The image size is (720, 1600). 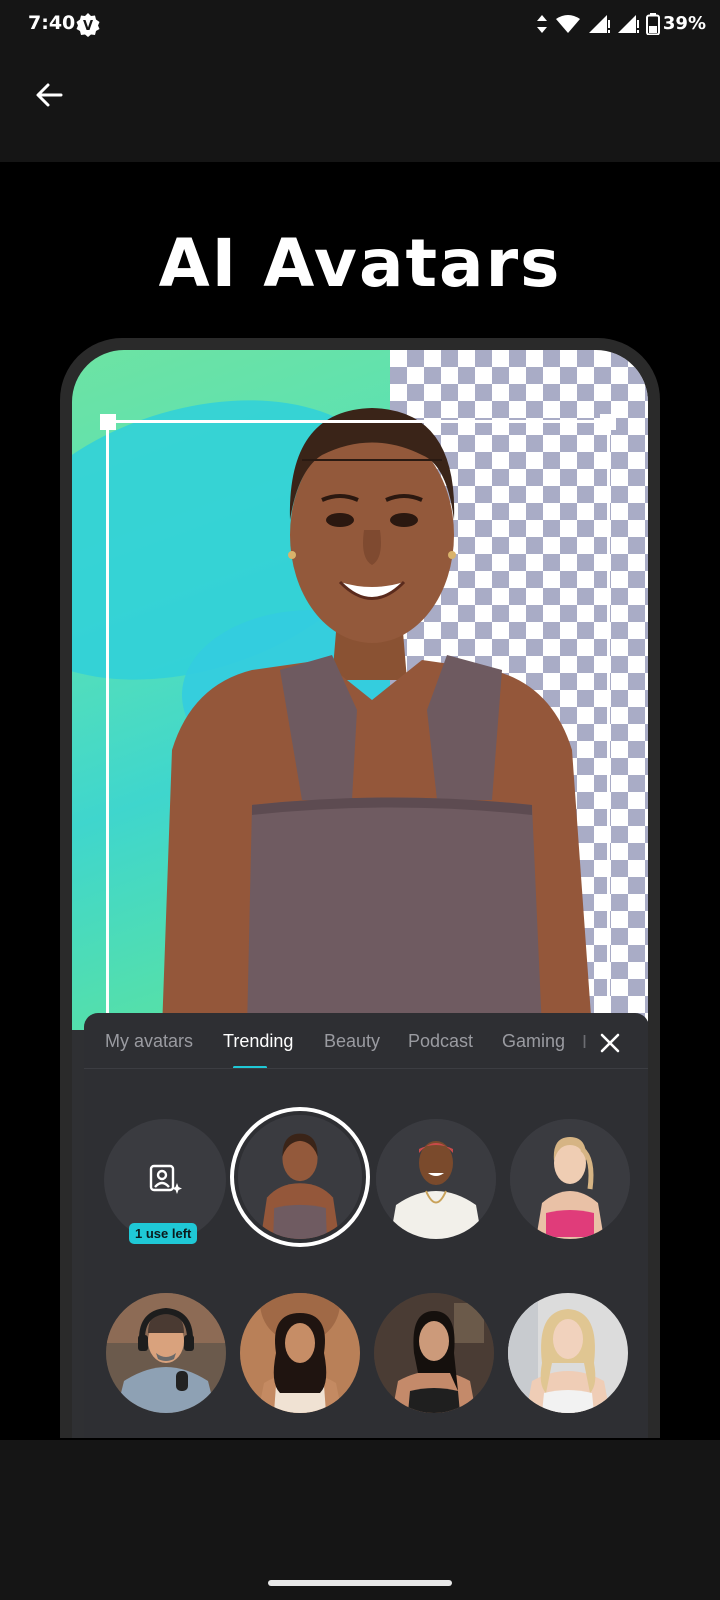 I want to click on tab-gaming: Gaming, so click(x=533, y=1041).